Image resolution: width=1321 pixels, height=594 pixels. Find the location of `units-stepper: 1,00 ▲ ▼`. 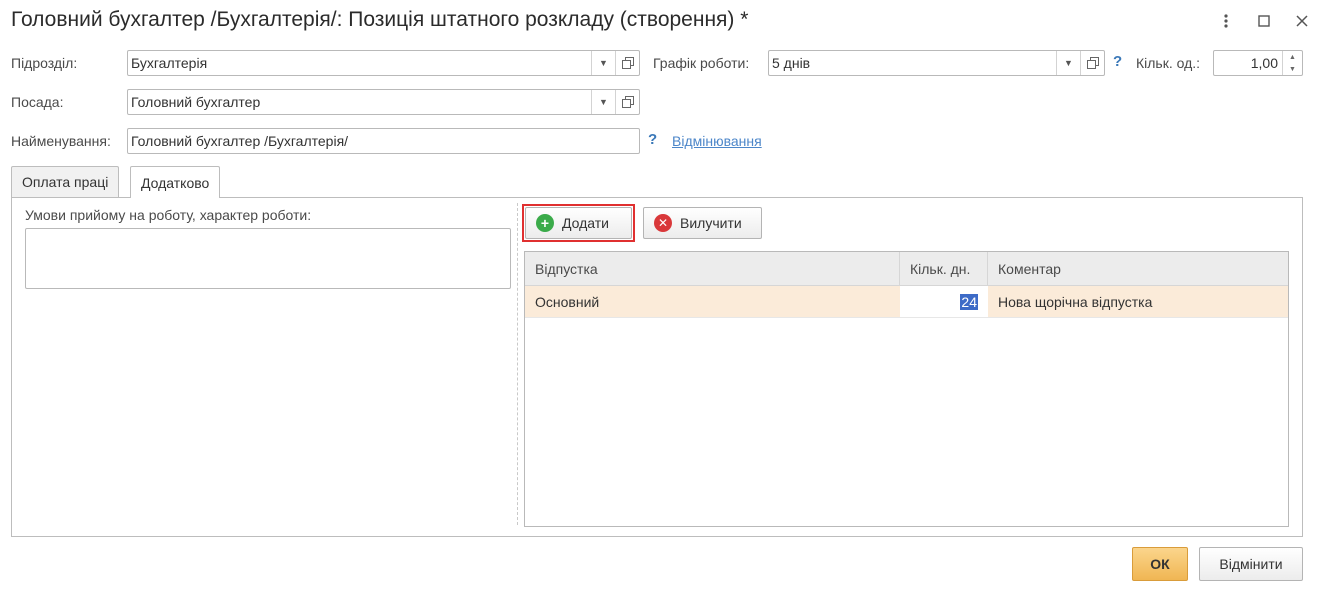

units-stepper: 1,00 ▲ ▼ is located at coordinates (1258, 63).